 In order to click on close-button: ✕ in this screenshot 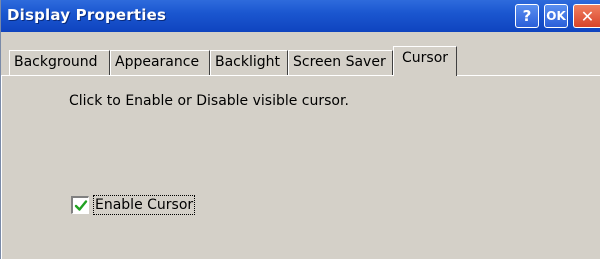, I will do `click(586, 16)`.